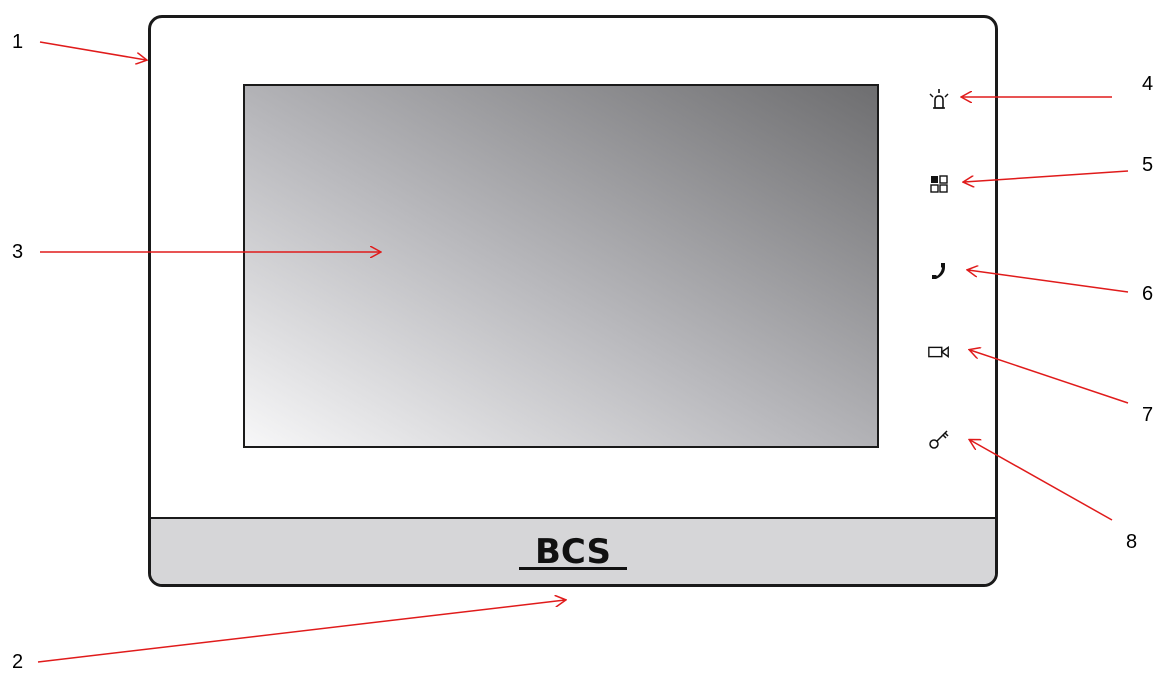 The height and width of the screenshot is (675, 1162). What do you see at coordinates (18, 662) in the screenshot?
I see `callout-number-2: 2` at bounding box center [18, 662].